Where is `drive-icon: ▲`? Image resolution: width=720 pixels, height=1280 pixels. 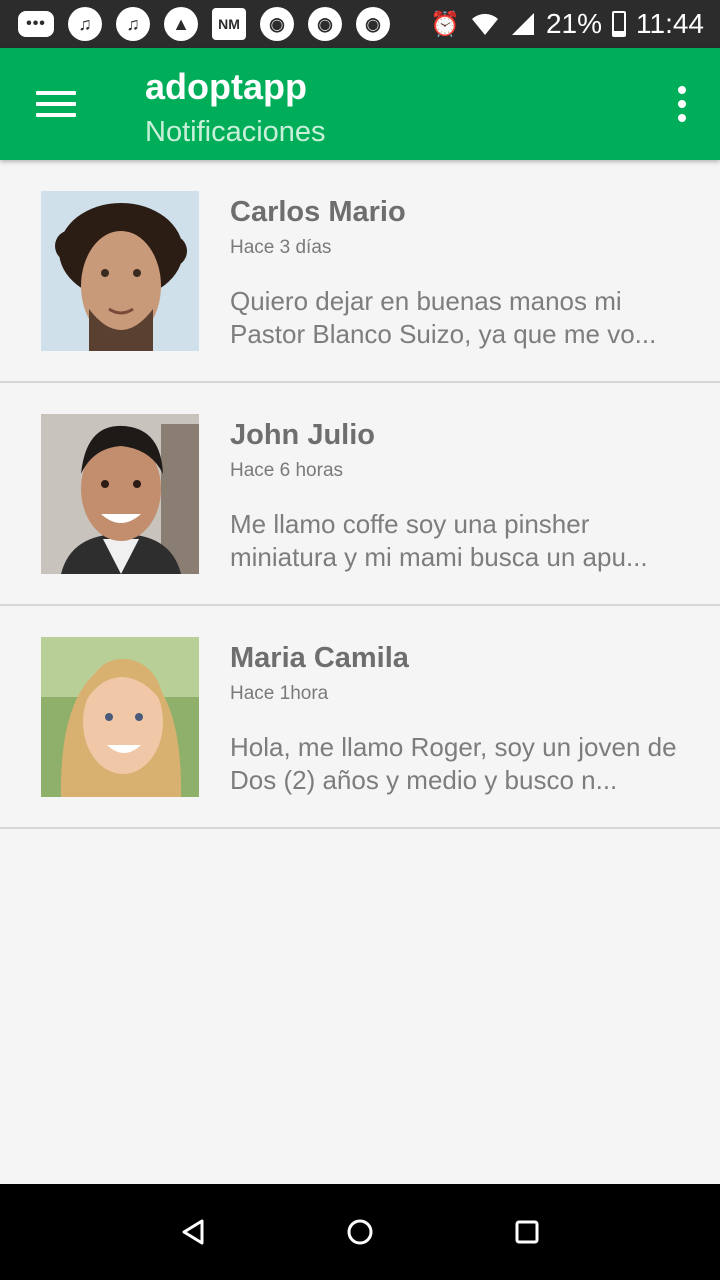
drive-icon: ▲ is located at coordinates (181, 24).